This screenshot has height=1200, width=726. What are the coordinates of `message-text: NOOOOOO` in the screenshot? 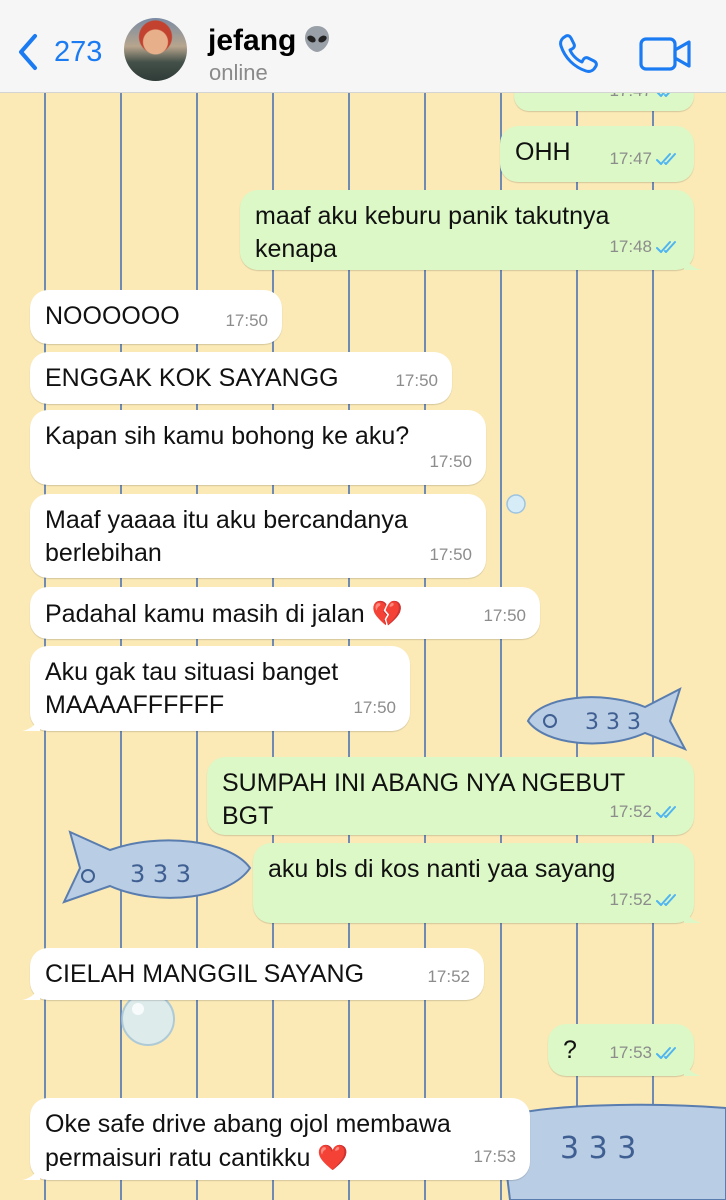 It's located at (112, 316).